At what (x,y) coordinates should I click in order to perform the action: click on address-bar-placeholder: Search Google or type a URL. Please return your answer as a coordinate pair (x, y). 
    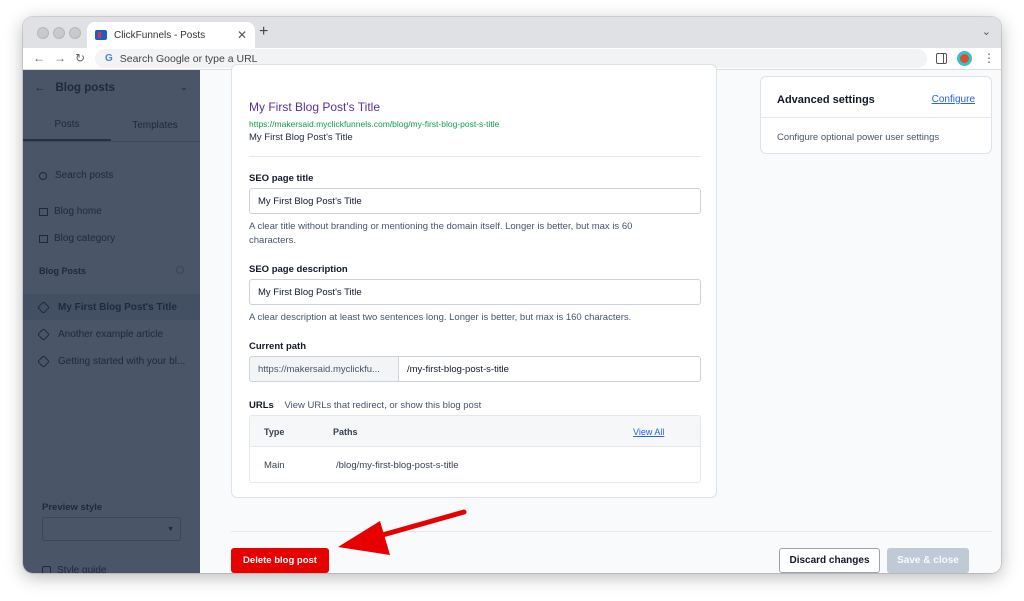
    Looking at the image, I should click on (188, 58).